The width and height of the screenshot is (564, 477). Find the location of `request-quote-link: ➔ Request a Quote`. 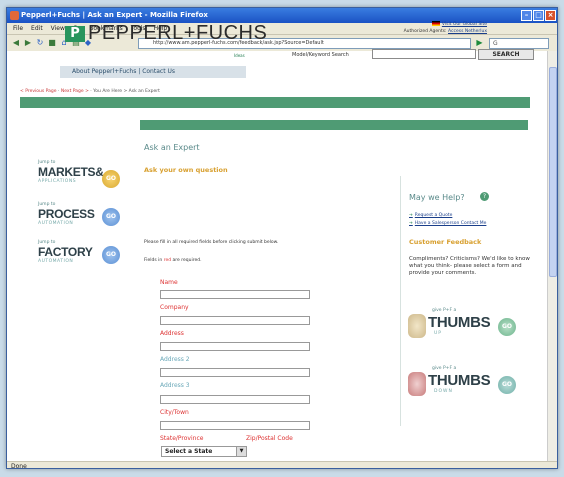

request-quote-link: ➔ Request a Quote is located at coordinates (430, 215).